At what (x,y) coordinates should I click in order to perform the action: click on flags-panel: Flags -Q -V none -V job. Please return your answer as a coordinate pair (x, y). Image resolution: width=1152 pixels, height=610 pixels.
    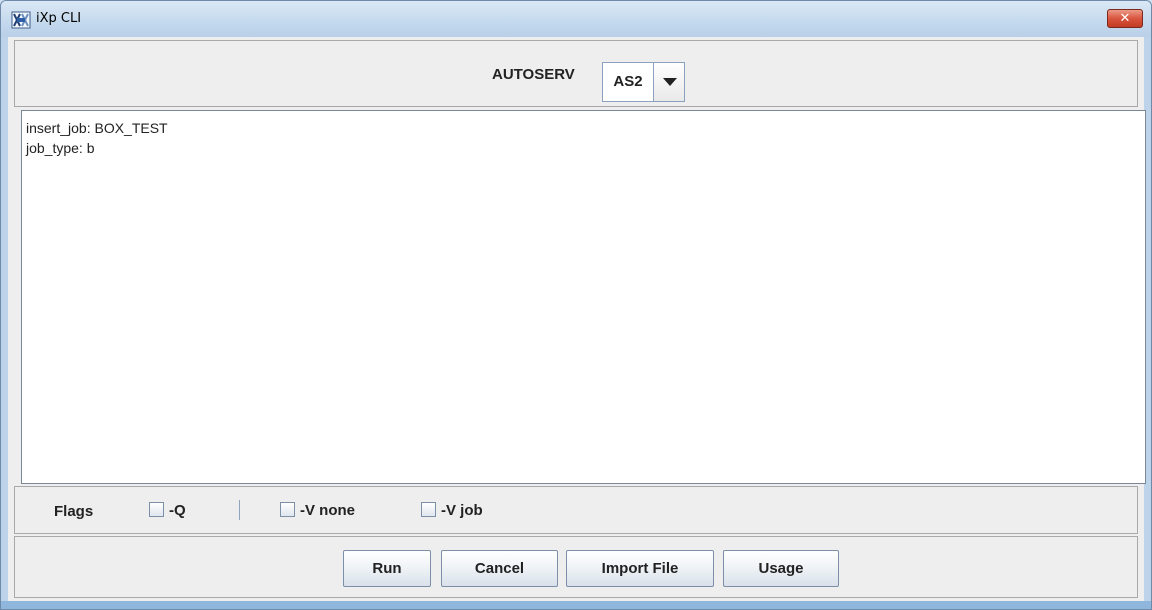
    Looking at the image, I should click on (576, 510).